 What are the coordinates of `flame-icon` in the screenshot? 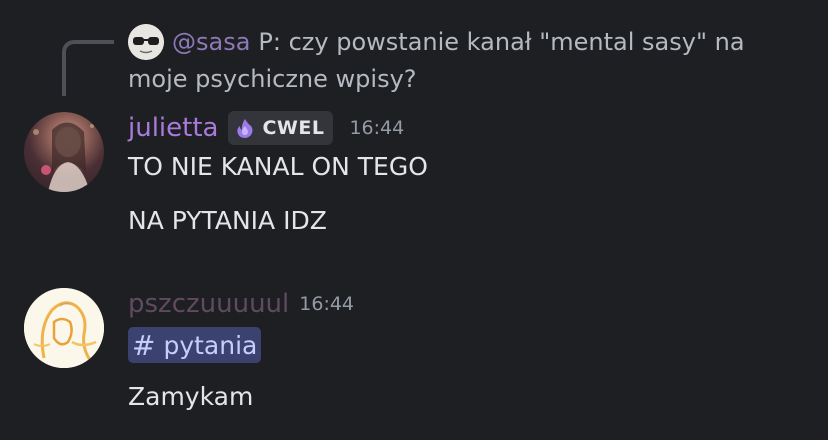 It's located at (245, 128).